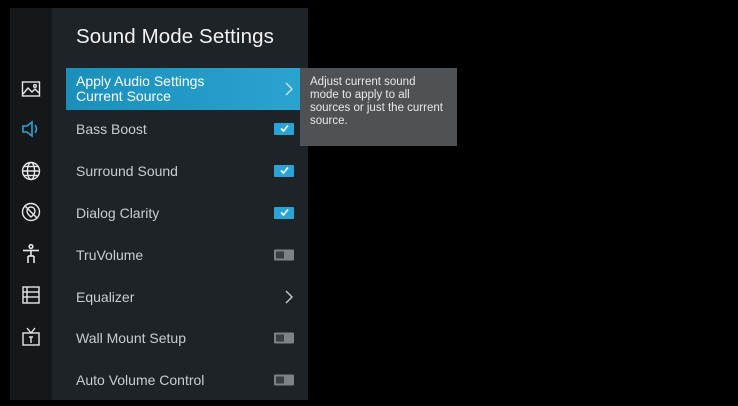  Describe the element at coordinates (118, 213) in the screenshot. I see `menu-item-label: Dialog Clarity` at that location.